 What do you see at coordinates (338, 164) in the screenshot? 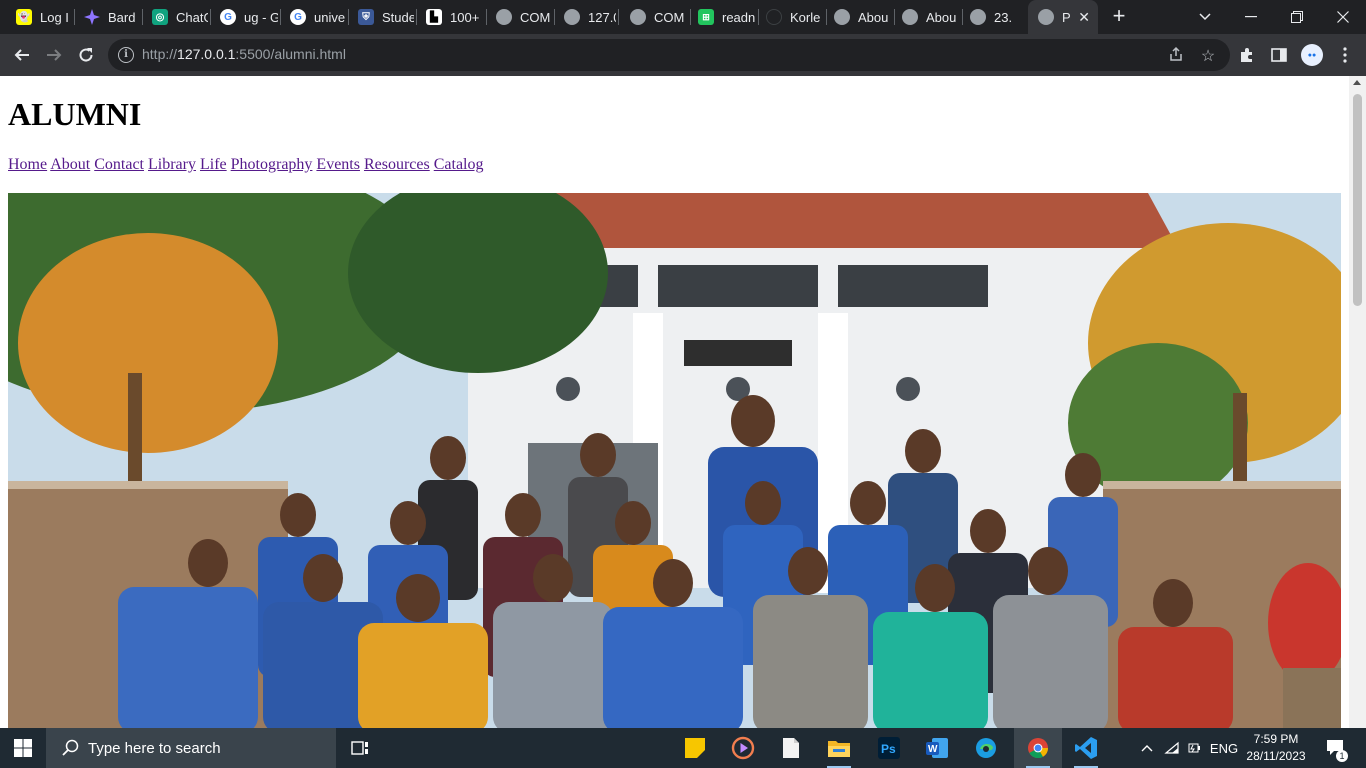
I see `nav-link-events: Events` at bounding box center [338, 164].